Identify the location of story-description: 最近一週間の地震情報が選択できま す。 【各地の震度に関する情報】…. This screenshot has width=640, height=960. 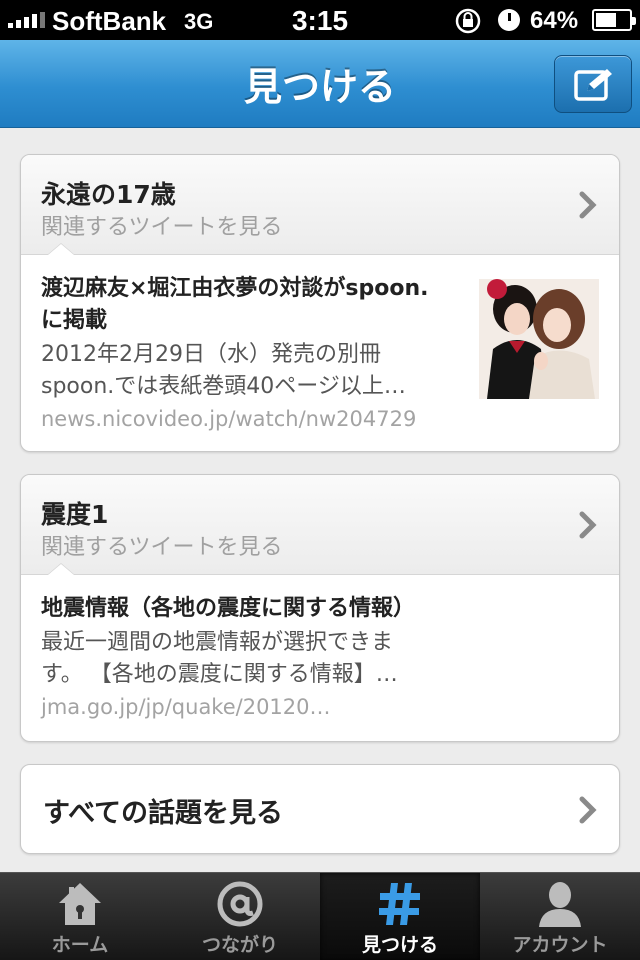
(219, 658).